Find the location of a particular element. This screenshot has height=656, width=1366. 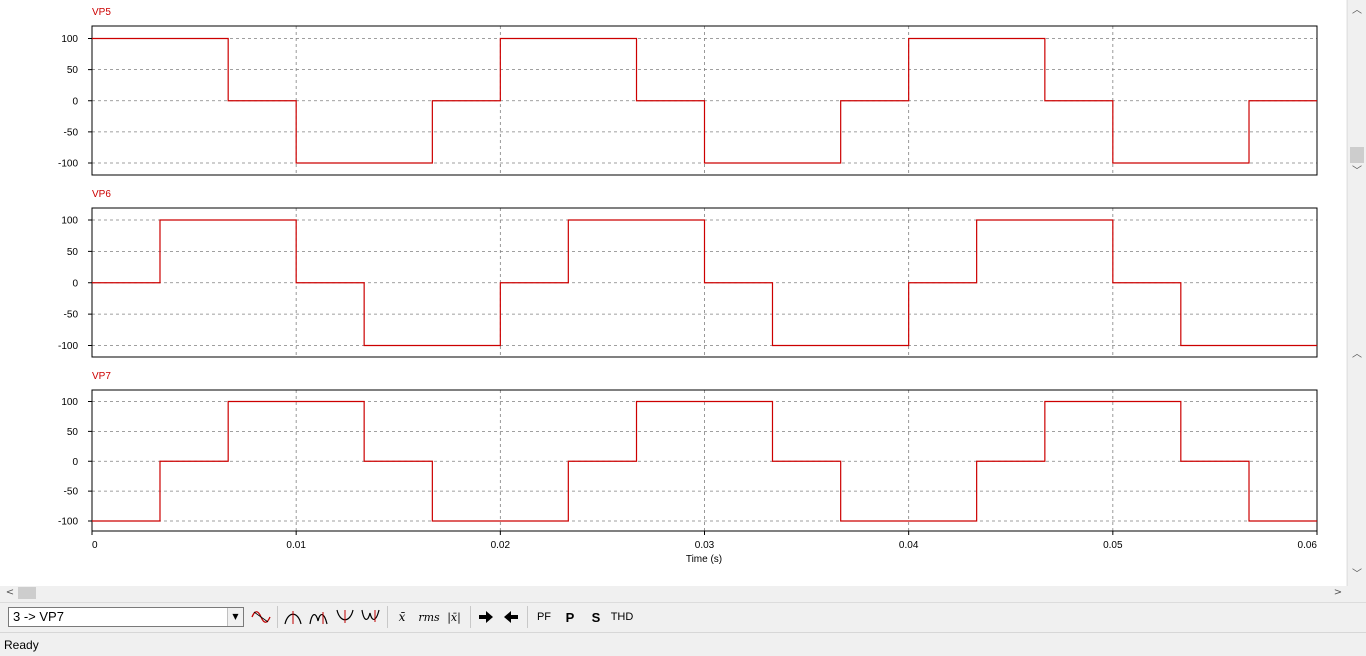

next-valley-icon is located at coordinates (370, 615).